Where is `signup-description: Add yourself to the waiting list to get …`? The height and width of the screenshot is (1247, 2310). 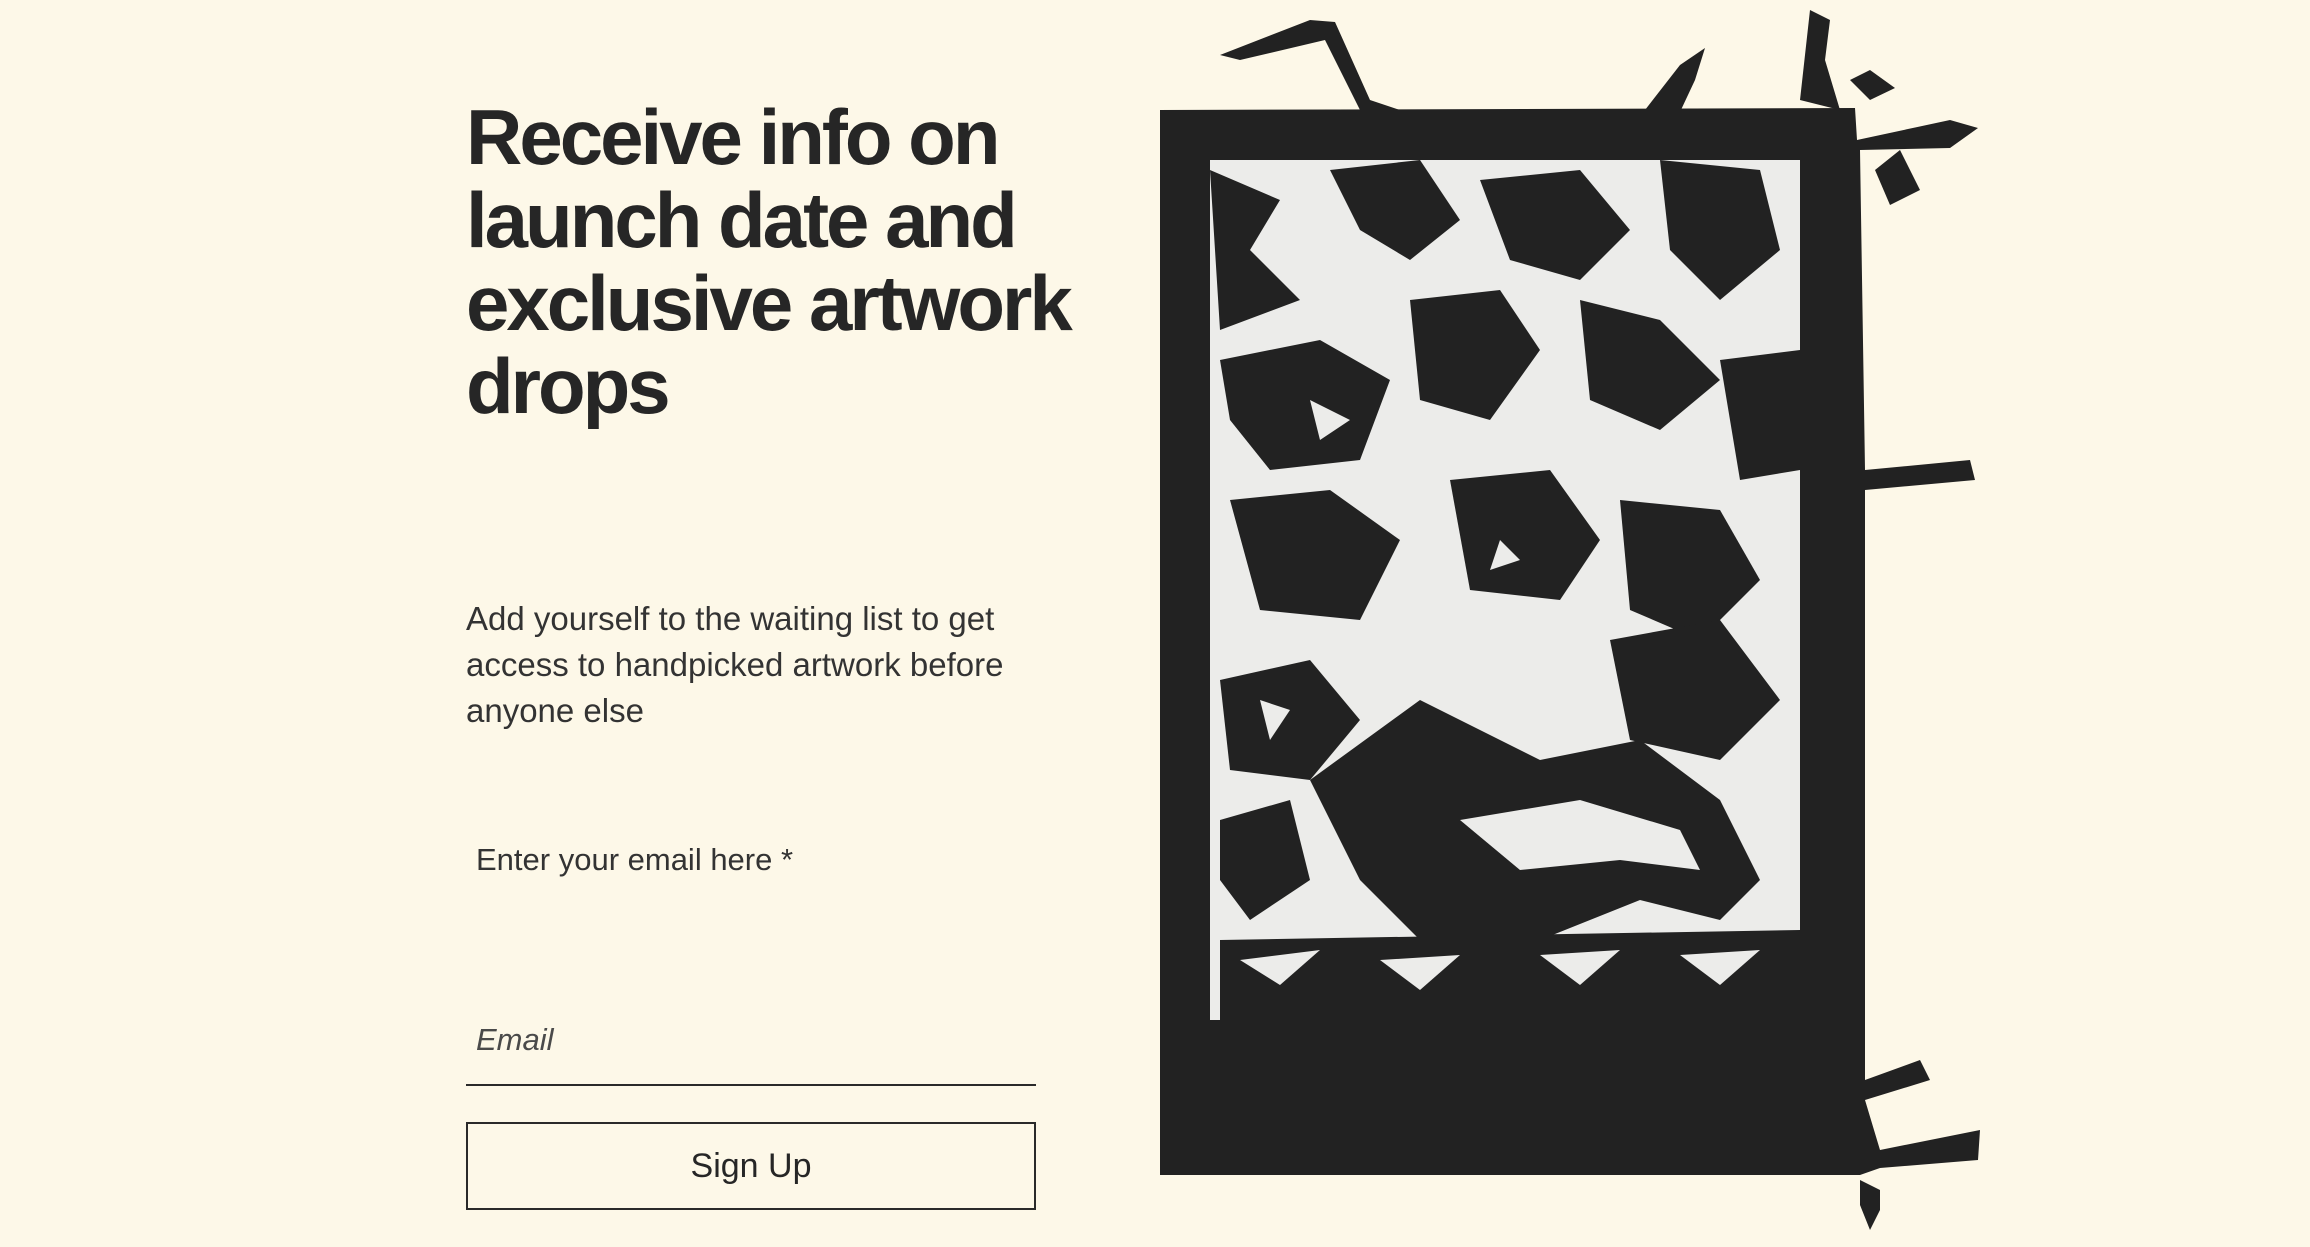
signup-description: Add yourself to the waiting list to get … is located at coordinates (735, 664).